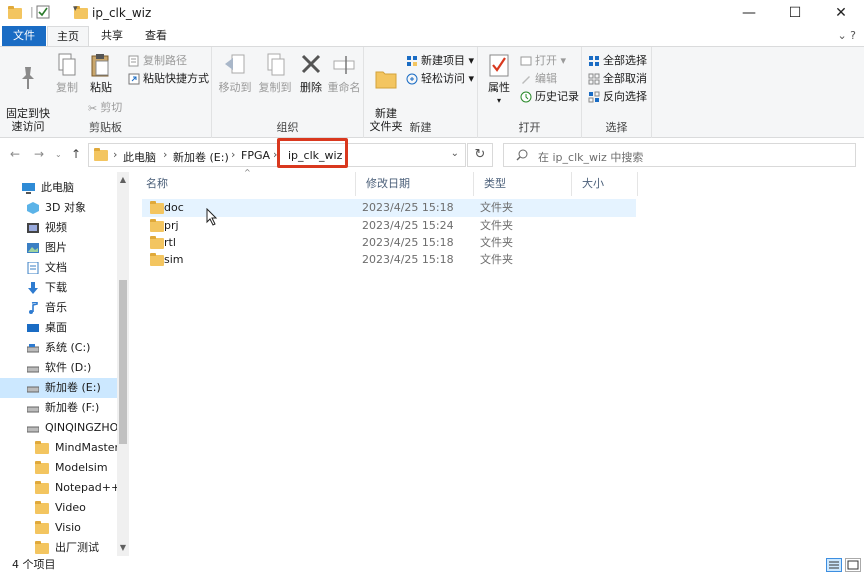  I want to click on nav-scrollbar-thumb, so click(123, 362).